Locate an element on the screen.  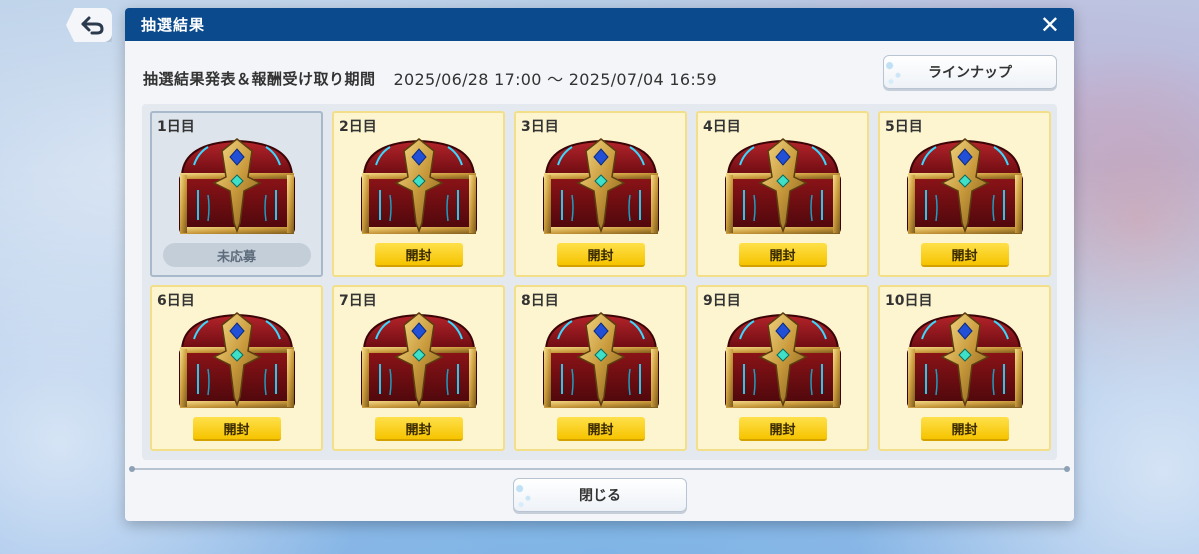
back-button is located at coordinates (89, 25).